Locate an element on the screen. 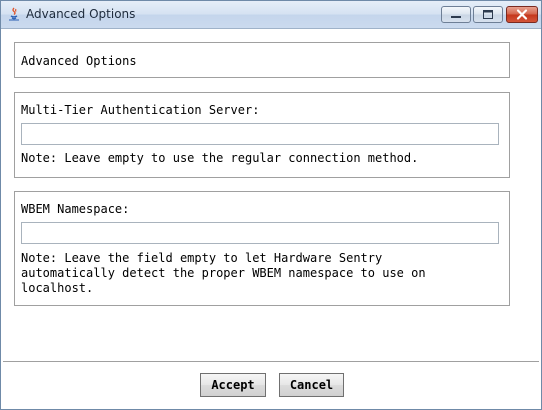 The height and width of the screenshot is (410, 542). panel-title: Advanced Options is located at coordinates (79, 61).